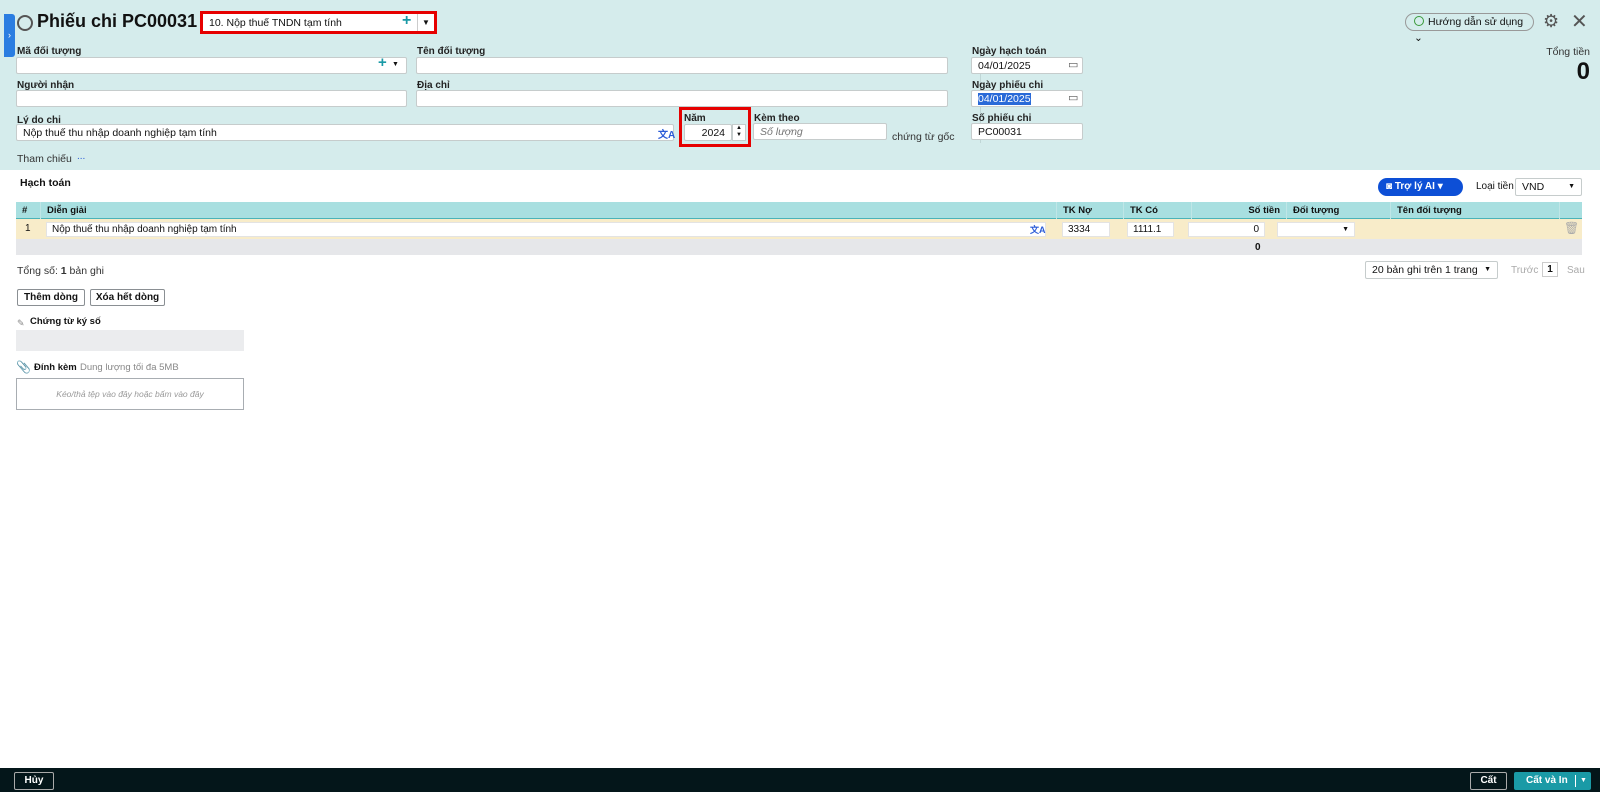 Image resolution: width=1600 pixels, height=792 pixels. I want to click on voucher-type-select: 10. Nộp thuế TNDN tạm tính + ▼, so click(318, 22).